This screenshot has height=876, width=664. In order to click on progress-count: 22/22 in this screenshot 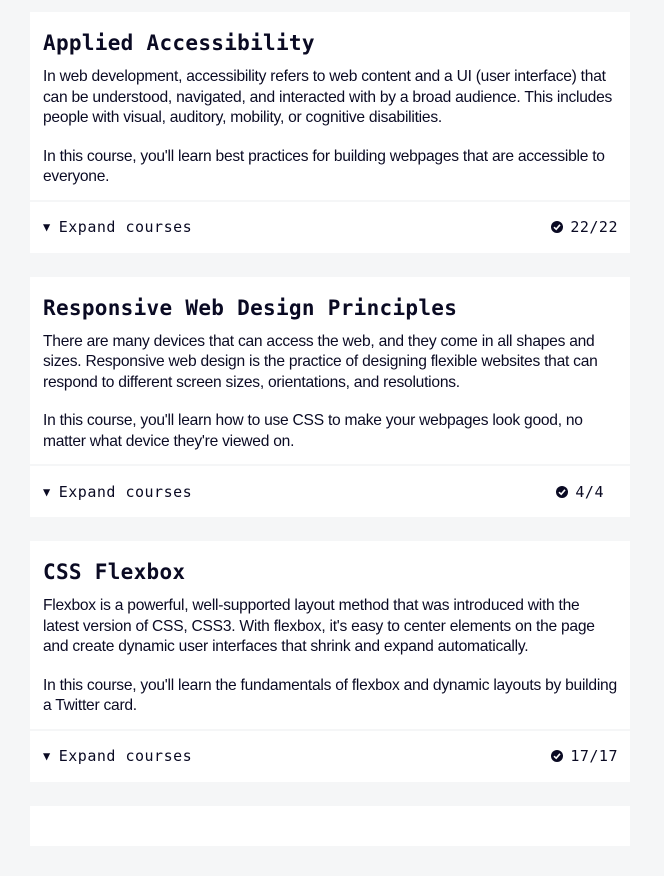, I will do `click(584, 227)`.